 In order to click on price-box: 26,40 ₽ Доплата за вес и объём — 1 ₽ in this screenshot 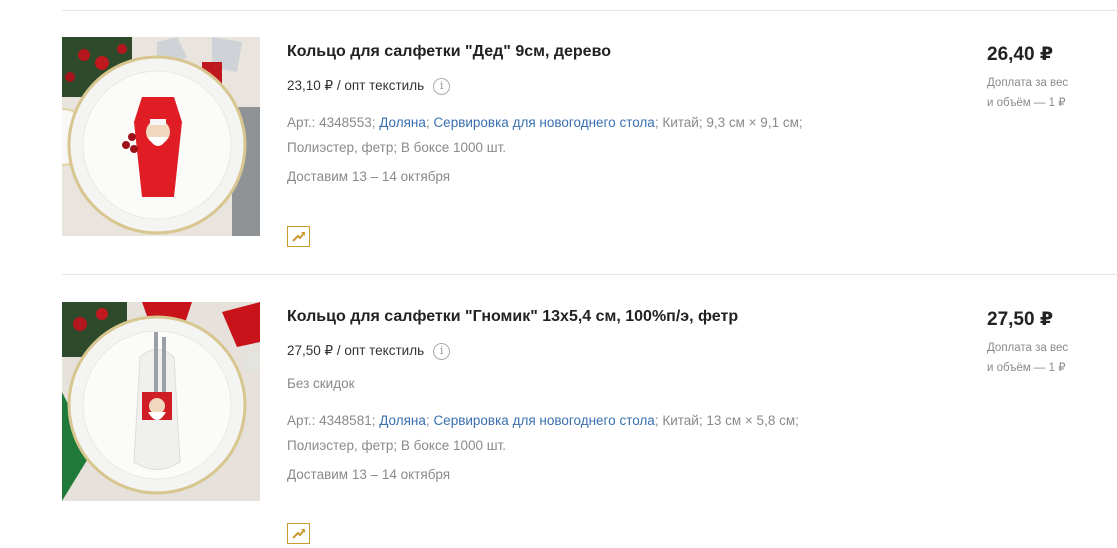, I will do `click(1052, 75)`.